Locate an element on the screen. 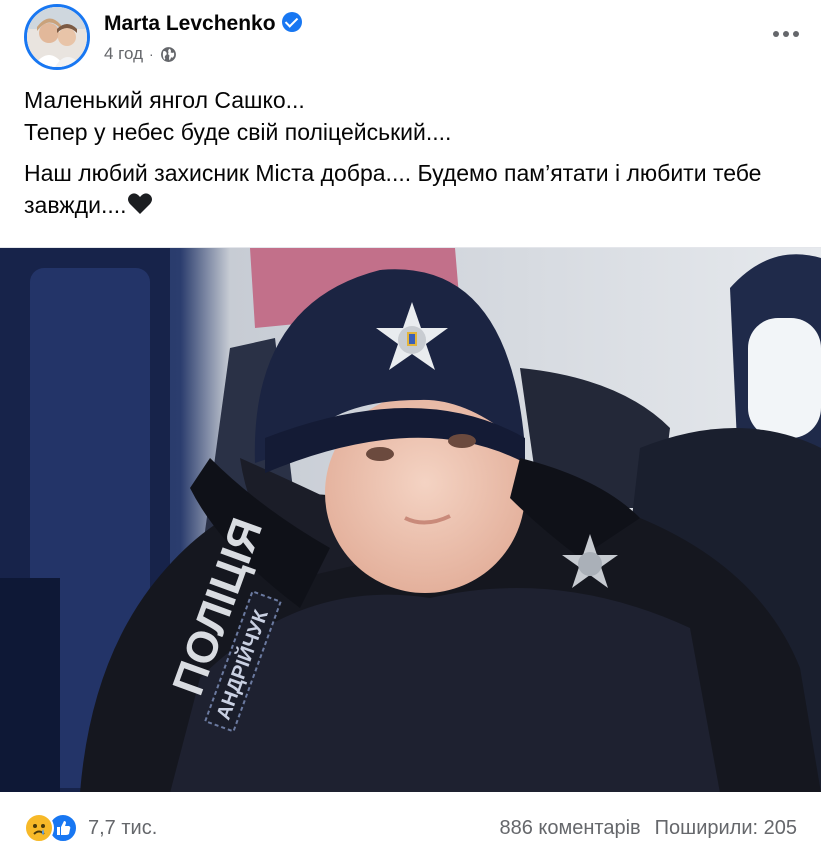 The width and height of the screenshot is (821, 862). post-stats: 886 коментарів Поширили: 205 is located at coordinates (648, 828).